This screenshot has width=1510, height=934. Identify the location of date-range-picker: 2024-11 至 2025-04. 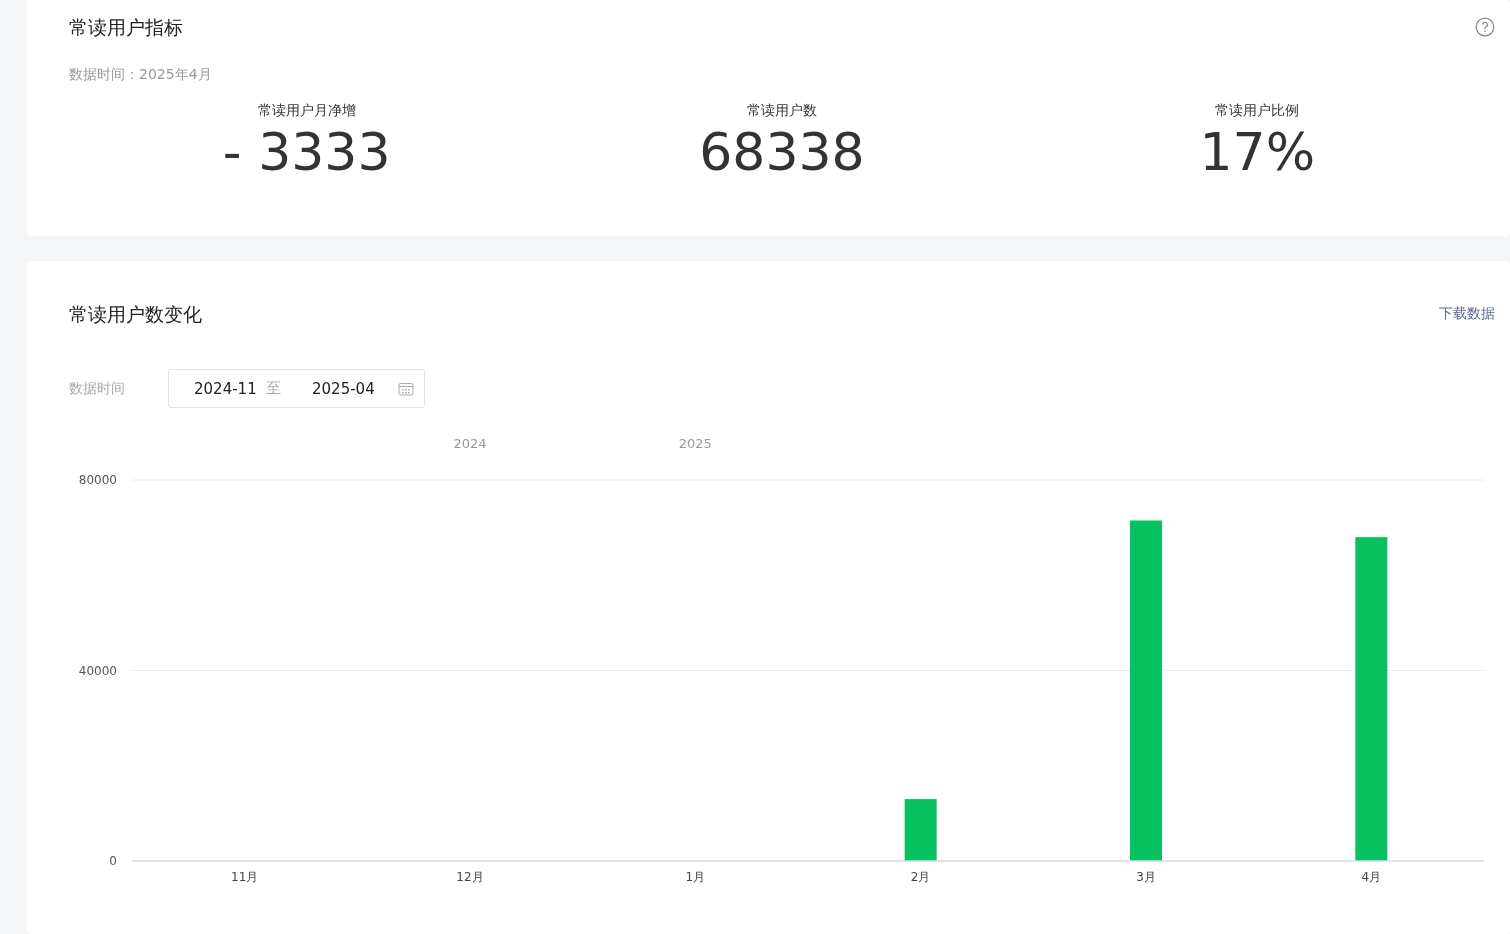
(296, 388).